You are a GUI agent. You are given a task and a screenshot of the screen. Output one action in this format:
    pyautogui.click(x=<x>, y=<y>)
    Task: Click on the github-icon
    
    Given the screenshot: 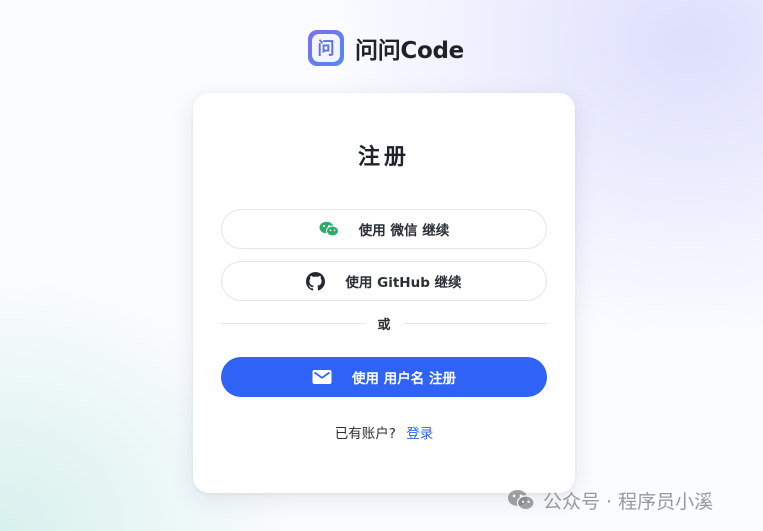 What is the action you would take?
    pyautogui.click(x=316, y=281)
    